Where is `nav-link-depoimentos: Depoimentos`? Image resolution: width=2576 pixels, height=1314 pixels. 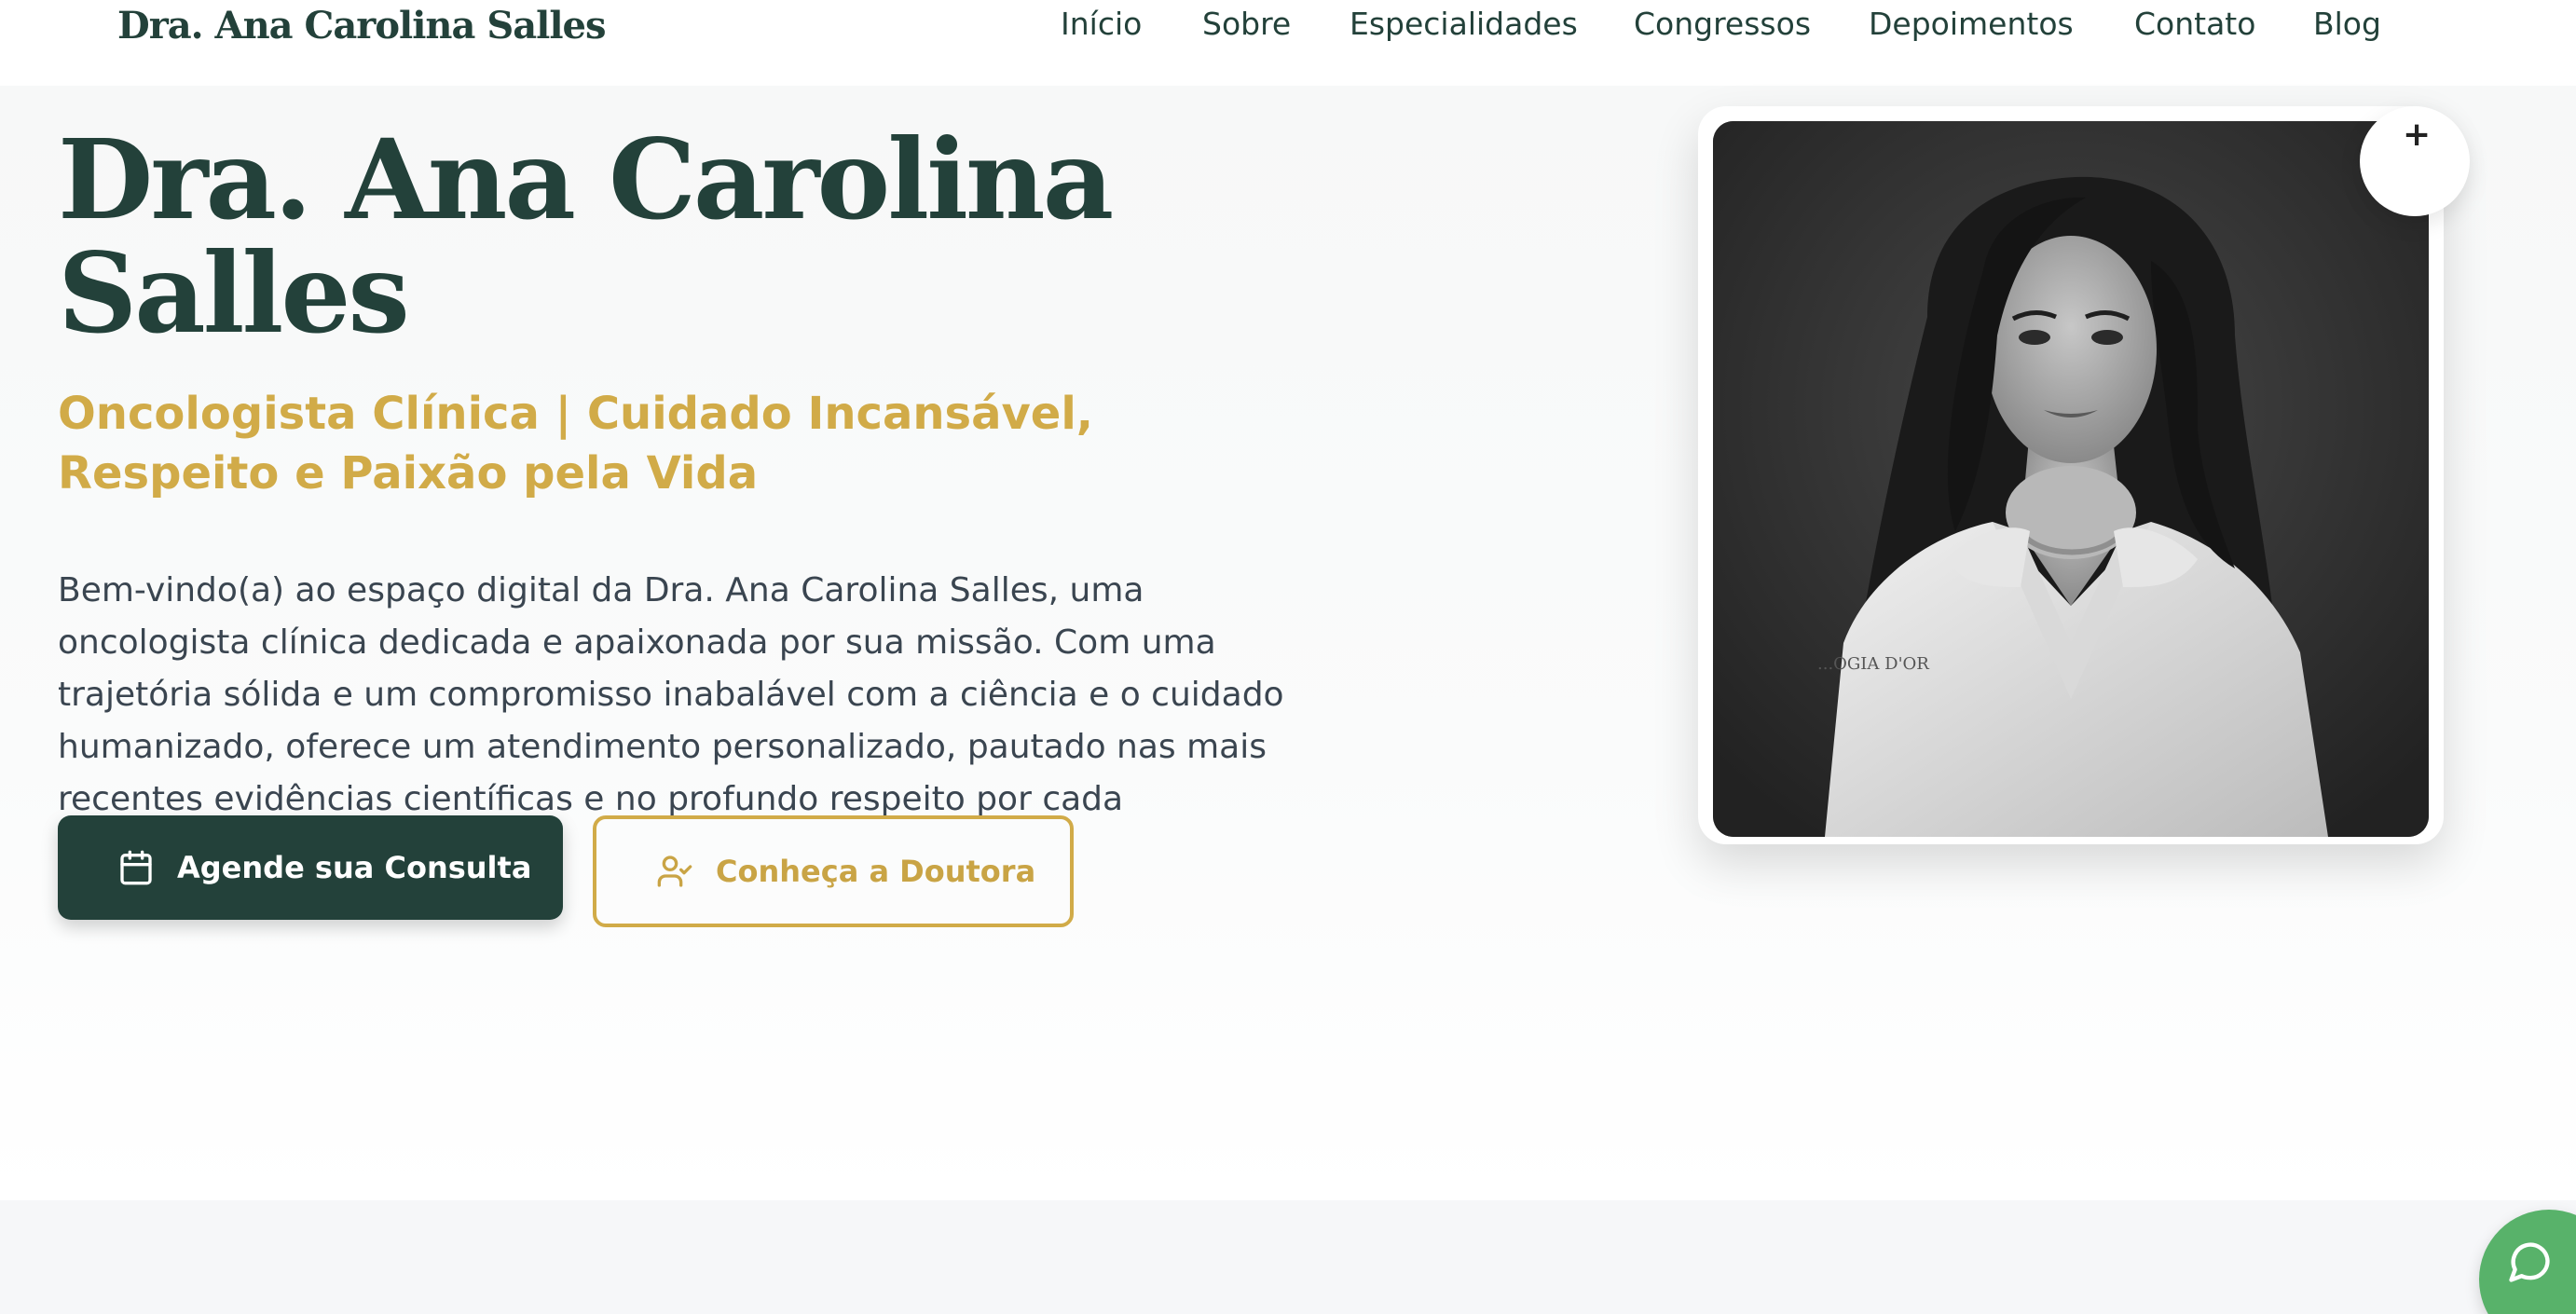 nav-link-depoimentos: Depoimentos is located at coordinates (1971, 24).